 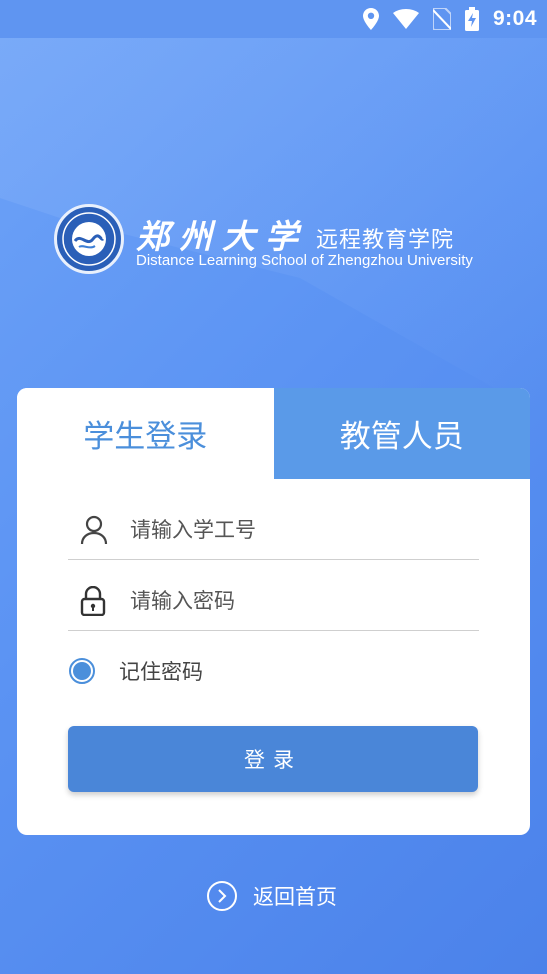 I want to click on tab-staff-login: 教管人员, so click(x=401, y=433).